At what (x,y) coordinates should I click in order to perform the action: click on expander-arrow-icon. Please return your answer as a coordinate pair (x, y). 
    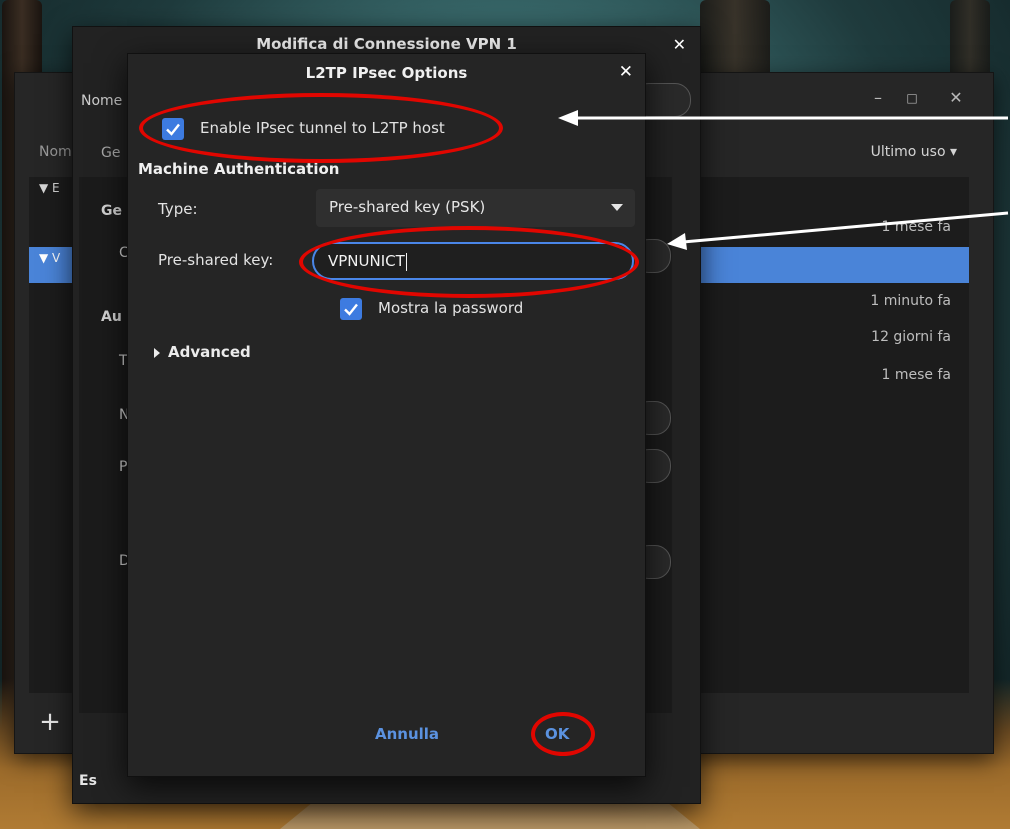
    Looking at the image, I should click on (157, 352).